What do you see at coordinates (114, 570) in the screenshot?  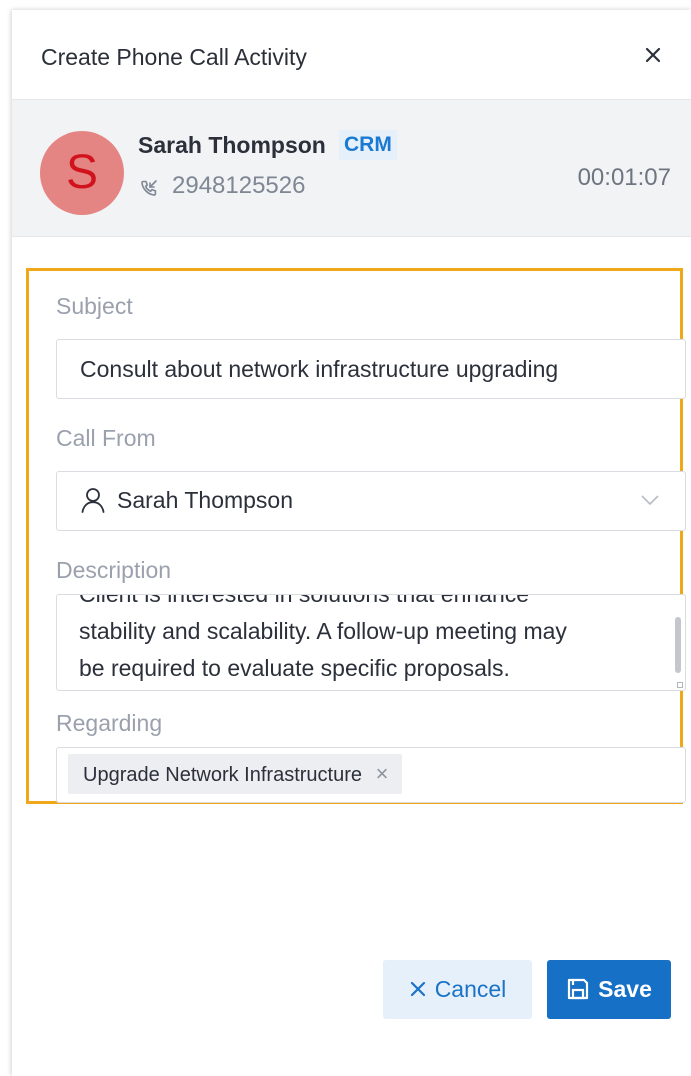 I see `description-label: Description` at bounding box center [114, 570].